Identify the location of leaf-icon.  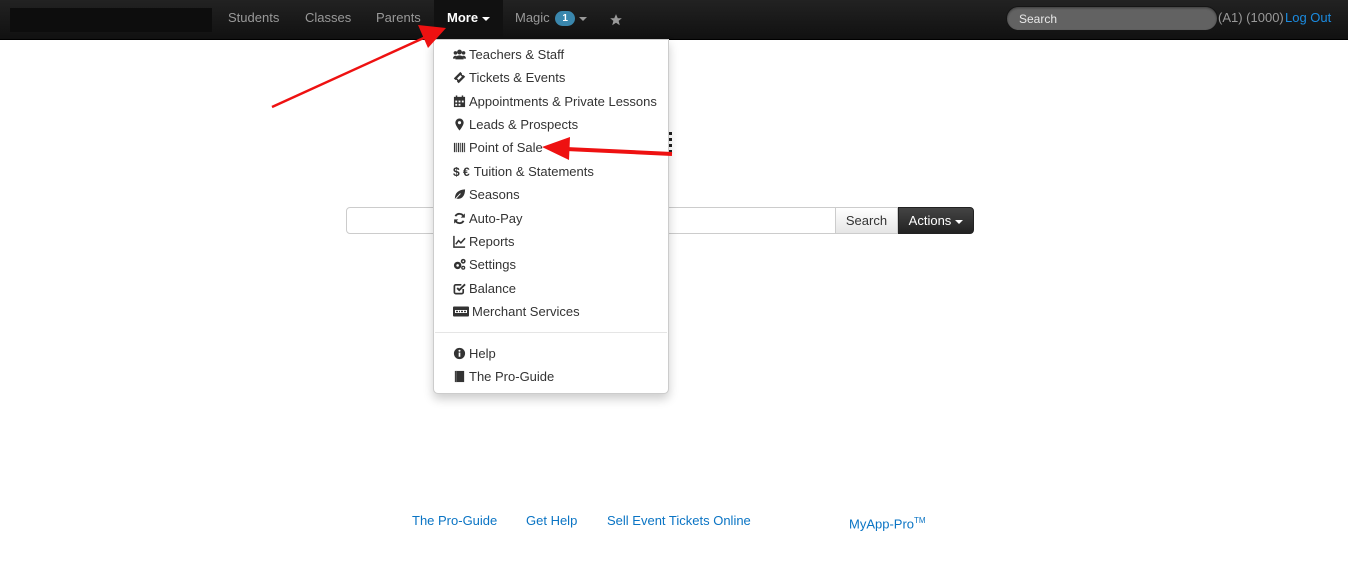
(459, 195).